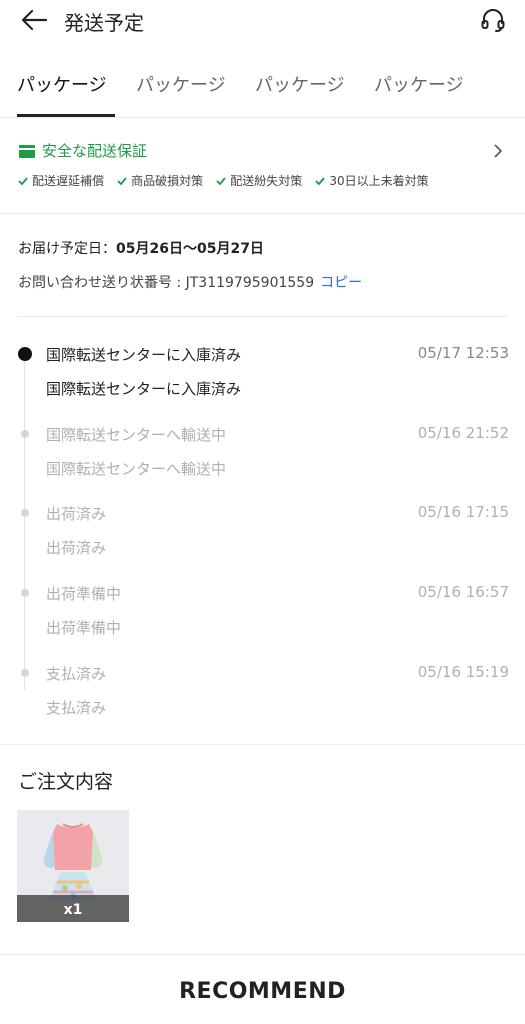 The height and width of the screenshot is (1024, 525). I want to click on timeline-detail: 支払済み, so click(76, 708).